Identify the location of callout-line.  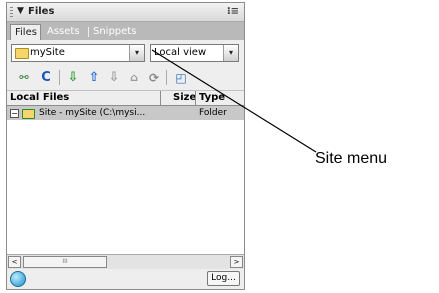
(234, 101).